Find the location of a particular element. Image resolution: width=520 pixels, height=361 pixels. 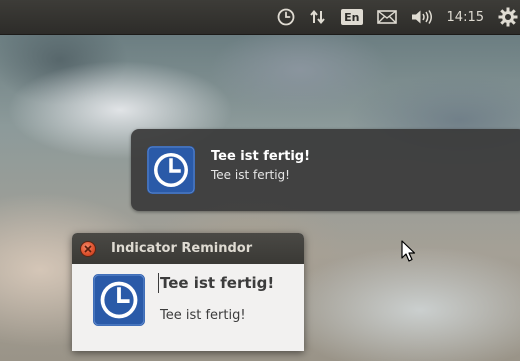

indicator-area: En 14:15 is located at coordinates (395, 17).